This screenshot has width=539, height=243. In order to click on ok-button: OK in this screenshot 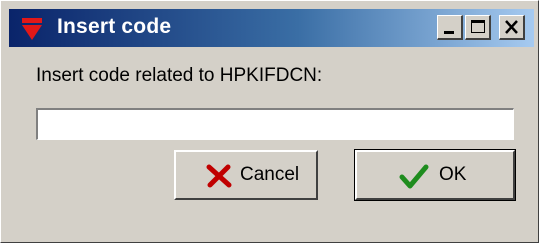, I will do `click(435, 175)`.